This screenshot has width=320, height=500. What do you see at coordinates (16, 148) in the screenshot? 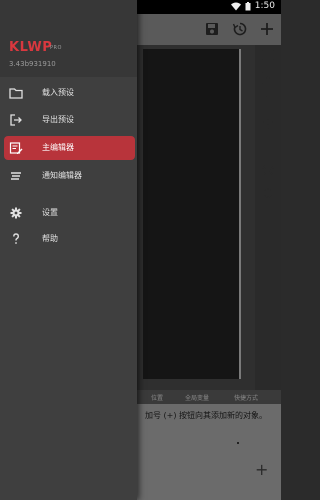
I see `main-editor-icon` at bounding box center [16, 148].